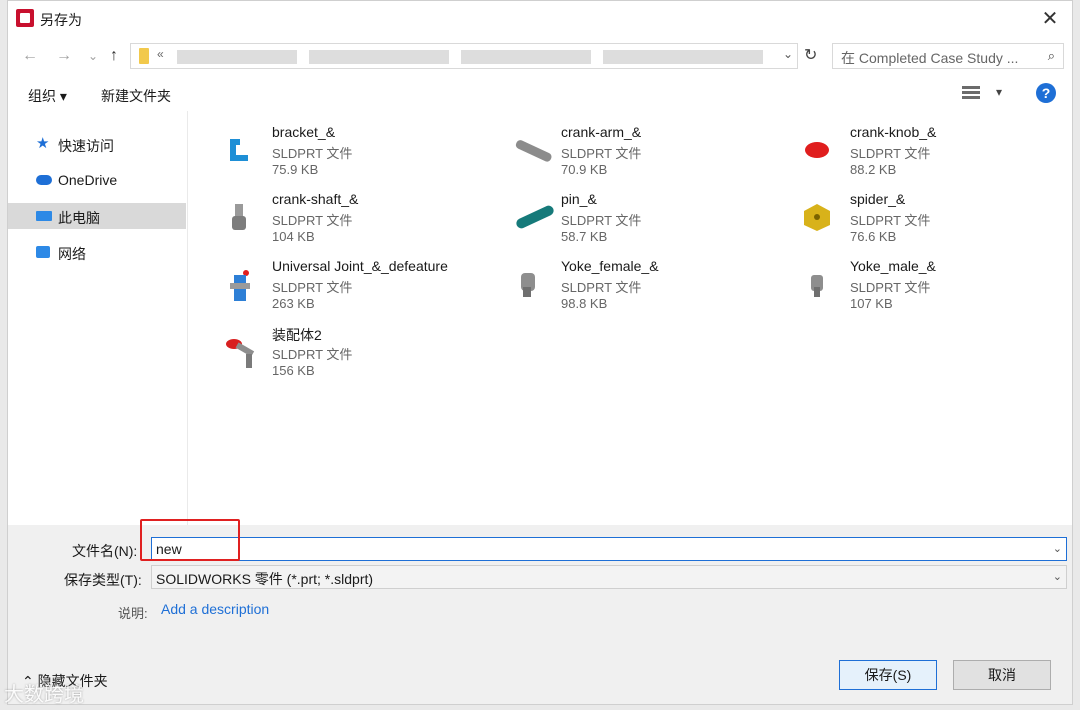 The image size is (1080, 710). I want to click on address-bar: « ⌄, so click(464, 56).